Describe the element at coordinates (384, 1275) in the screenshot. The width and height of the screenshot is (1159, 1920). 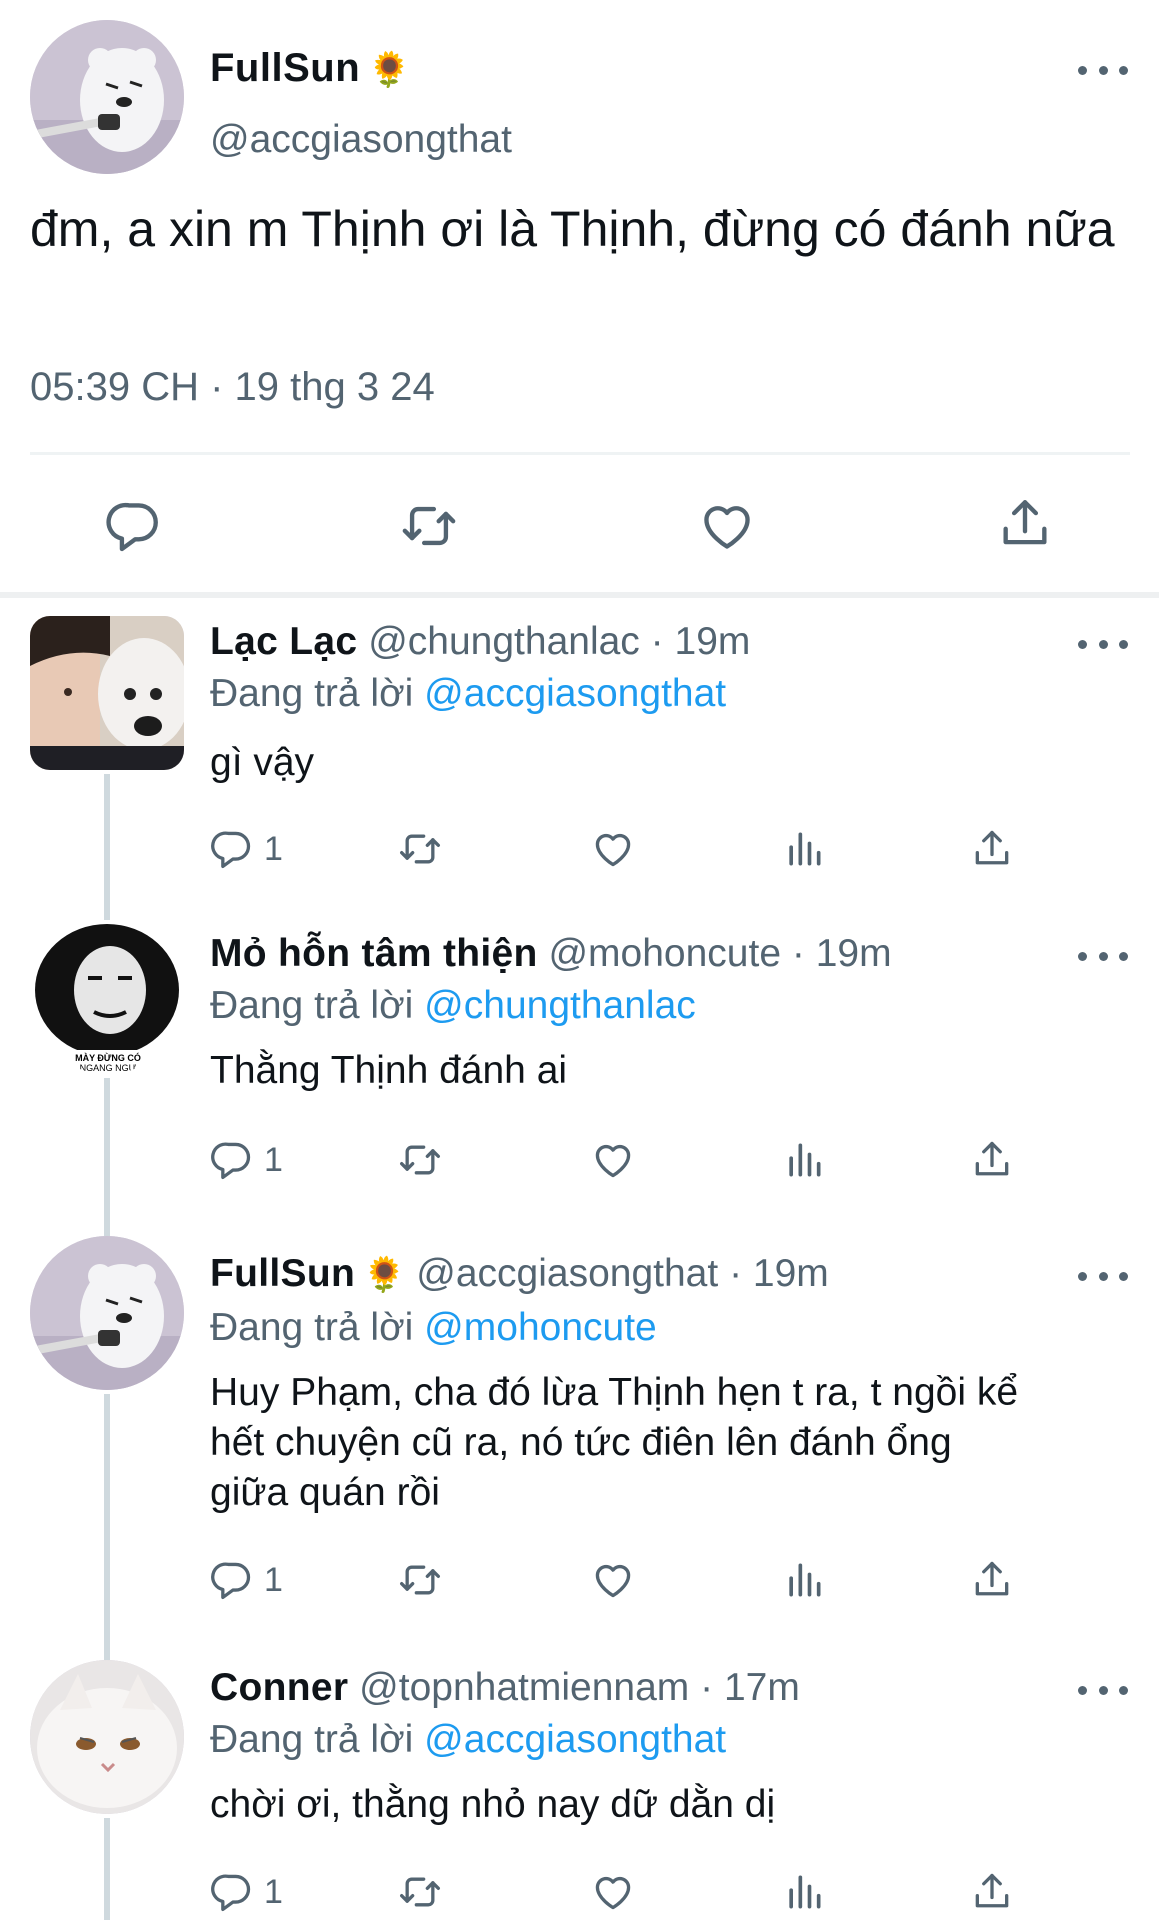
I see `sunflower-emoji: 🌻` at that location.